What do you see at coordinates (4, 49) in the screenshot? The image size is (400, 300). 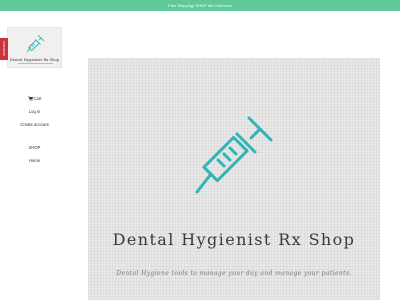 I see `rewards-tab: REWARDS` at bounding box center [4, 49].